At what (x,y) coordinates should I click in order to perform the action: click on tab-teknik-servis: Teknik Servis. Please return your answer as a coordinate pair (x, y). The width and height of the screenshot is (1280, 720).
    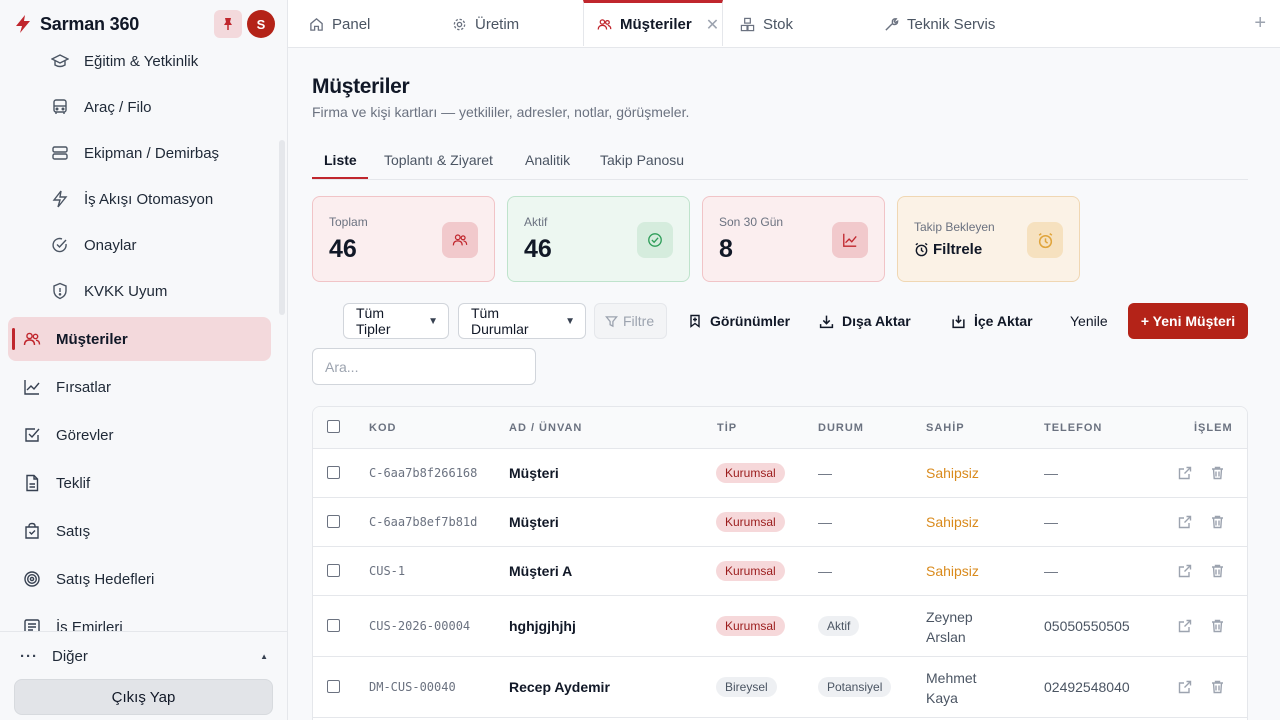
    Looking at the image, I should click on (939, 24).